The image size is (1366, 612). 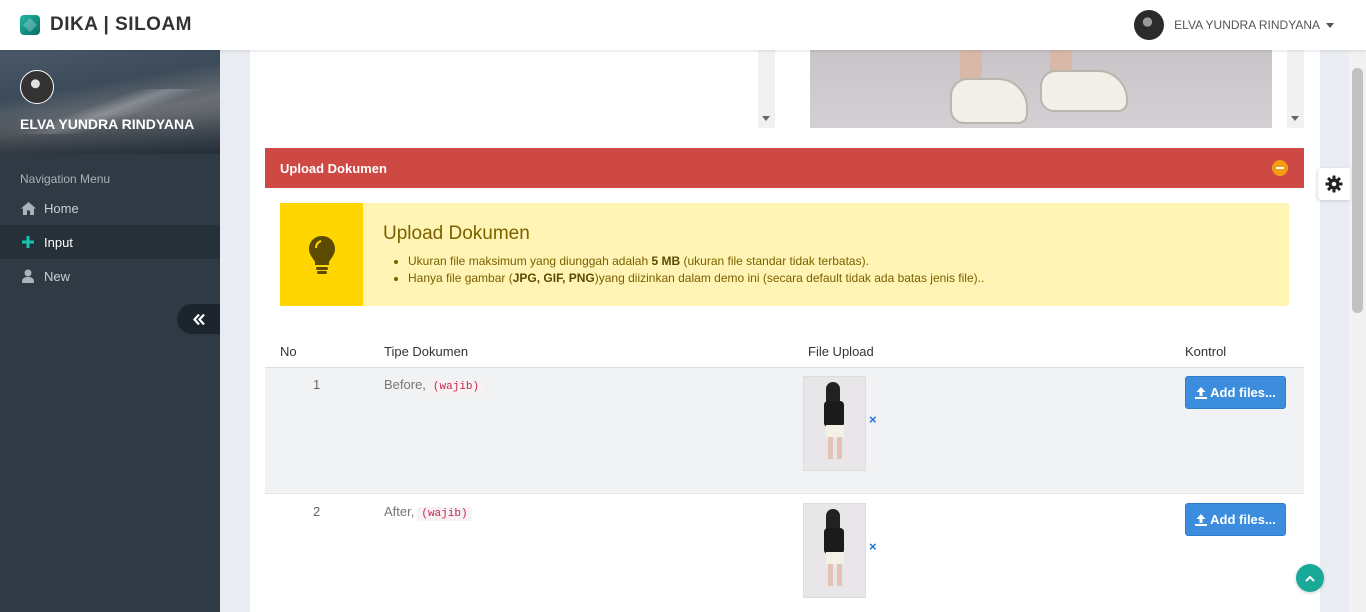 I want to click on sidebar-collapse-button, so click(x=198, y=319).